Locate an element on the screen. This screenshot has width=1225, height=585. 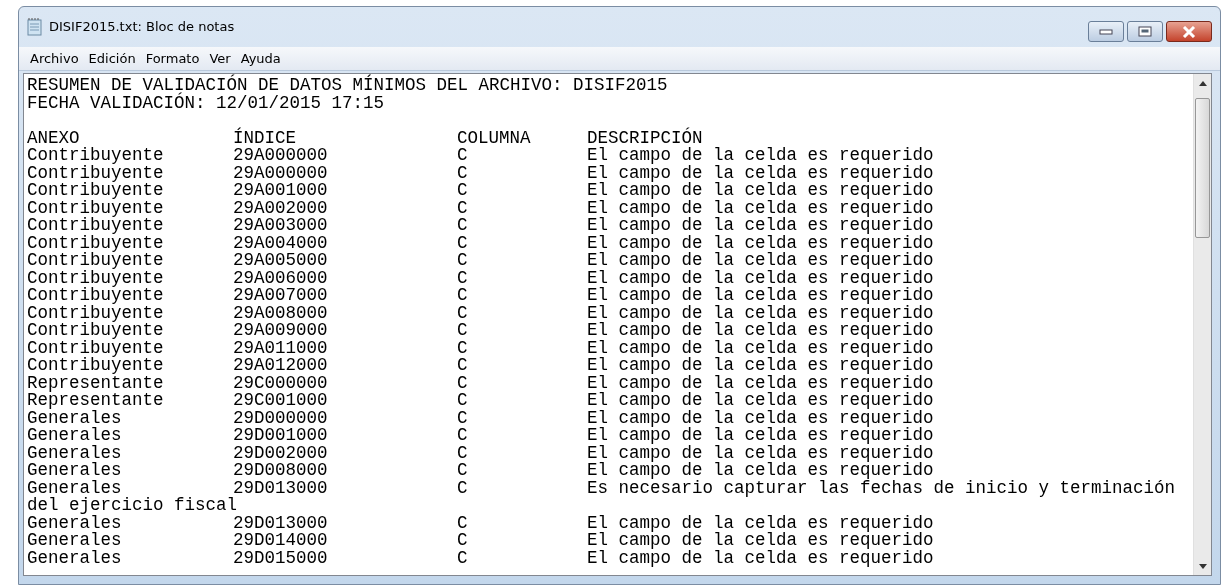
table-cell: 29A011000 is located at coordinates (280, 347).